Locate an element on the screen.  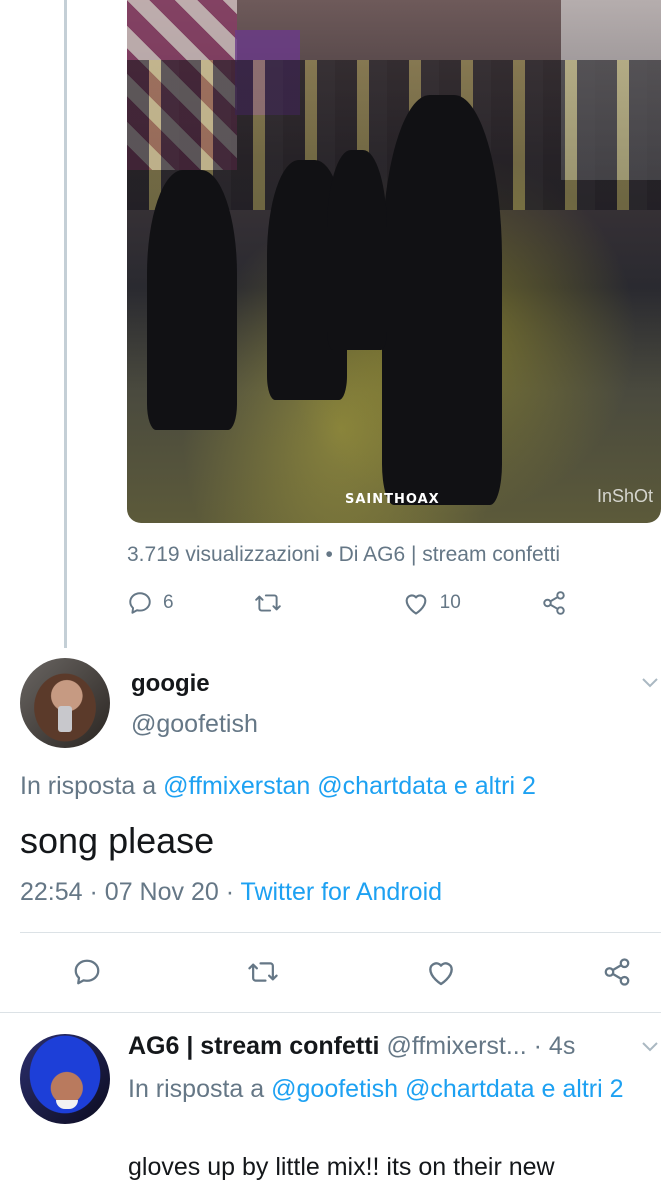
mention-link: @ffmixerstan is located at coordinates (236, 786).